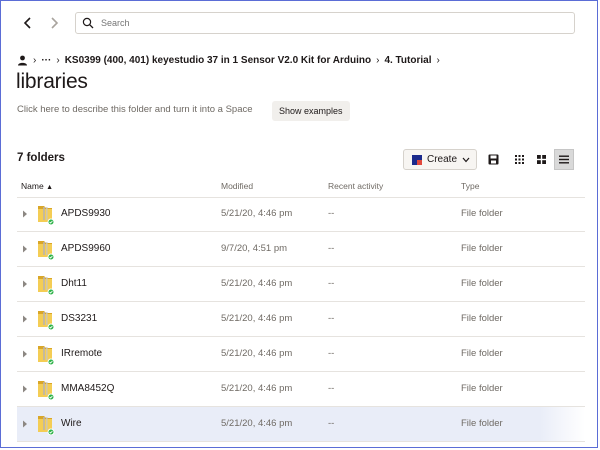 Image resolution: width=600 pixels, height=450 pixels. I want to click on top-bar, so click(300, 23).